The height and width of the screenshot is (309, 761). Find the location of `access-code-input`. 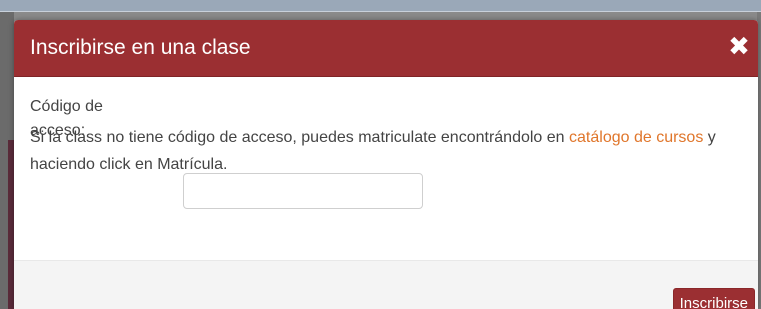

access-code-input is located at coordinates (303, 191).